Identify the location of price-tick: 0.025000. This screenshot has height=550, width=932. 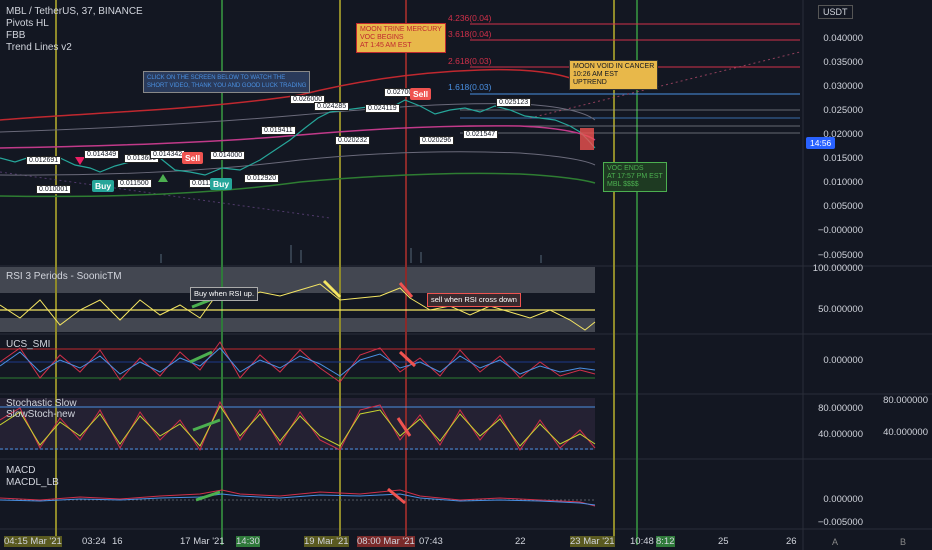
(843, 110).